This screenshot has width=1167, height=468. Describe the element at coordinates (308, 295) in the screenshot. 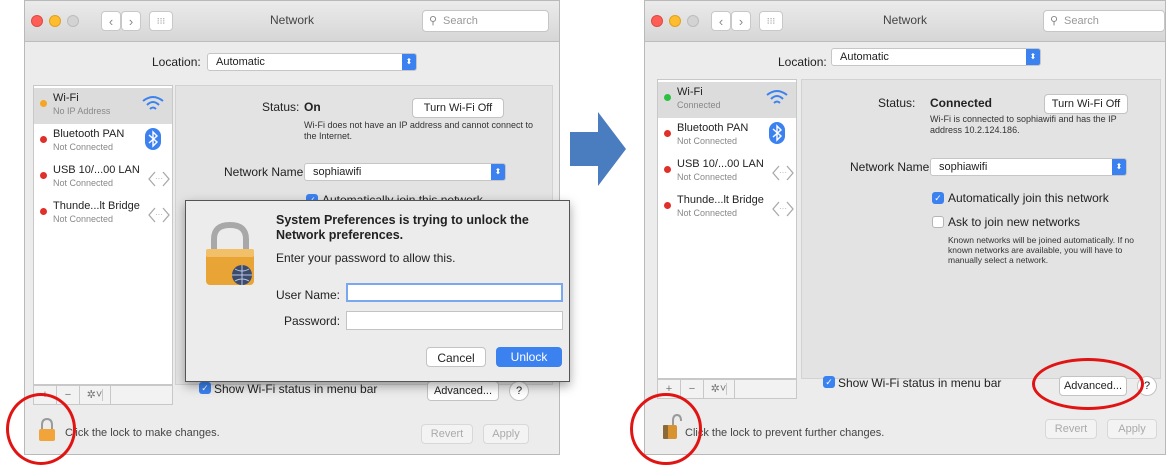

I see `username-label: User Name:` at that location.